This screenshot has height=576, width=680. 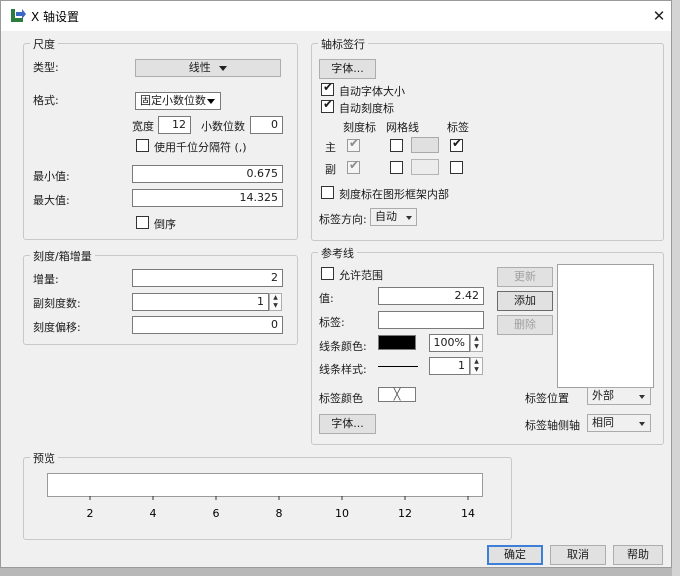 I want to click on major-label-checkbox: ✔, so click(x=456, y=144).